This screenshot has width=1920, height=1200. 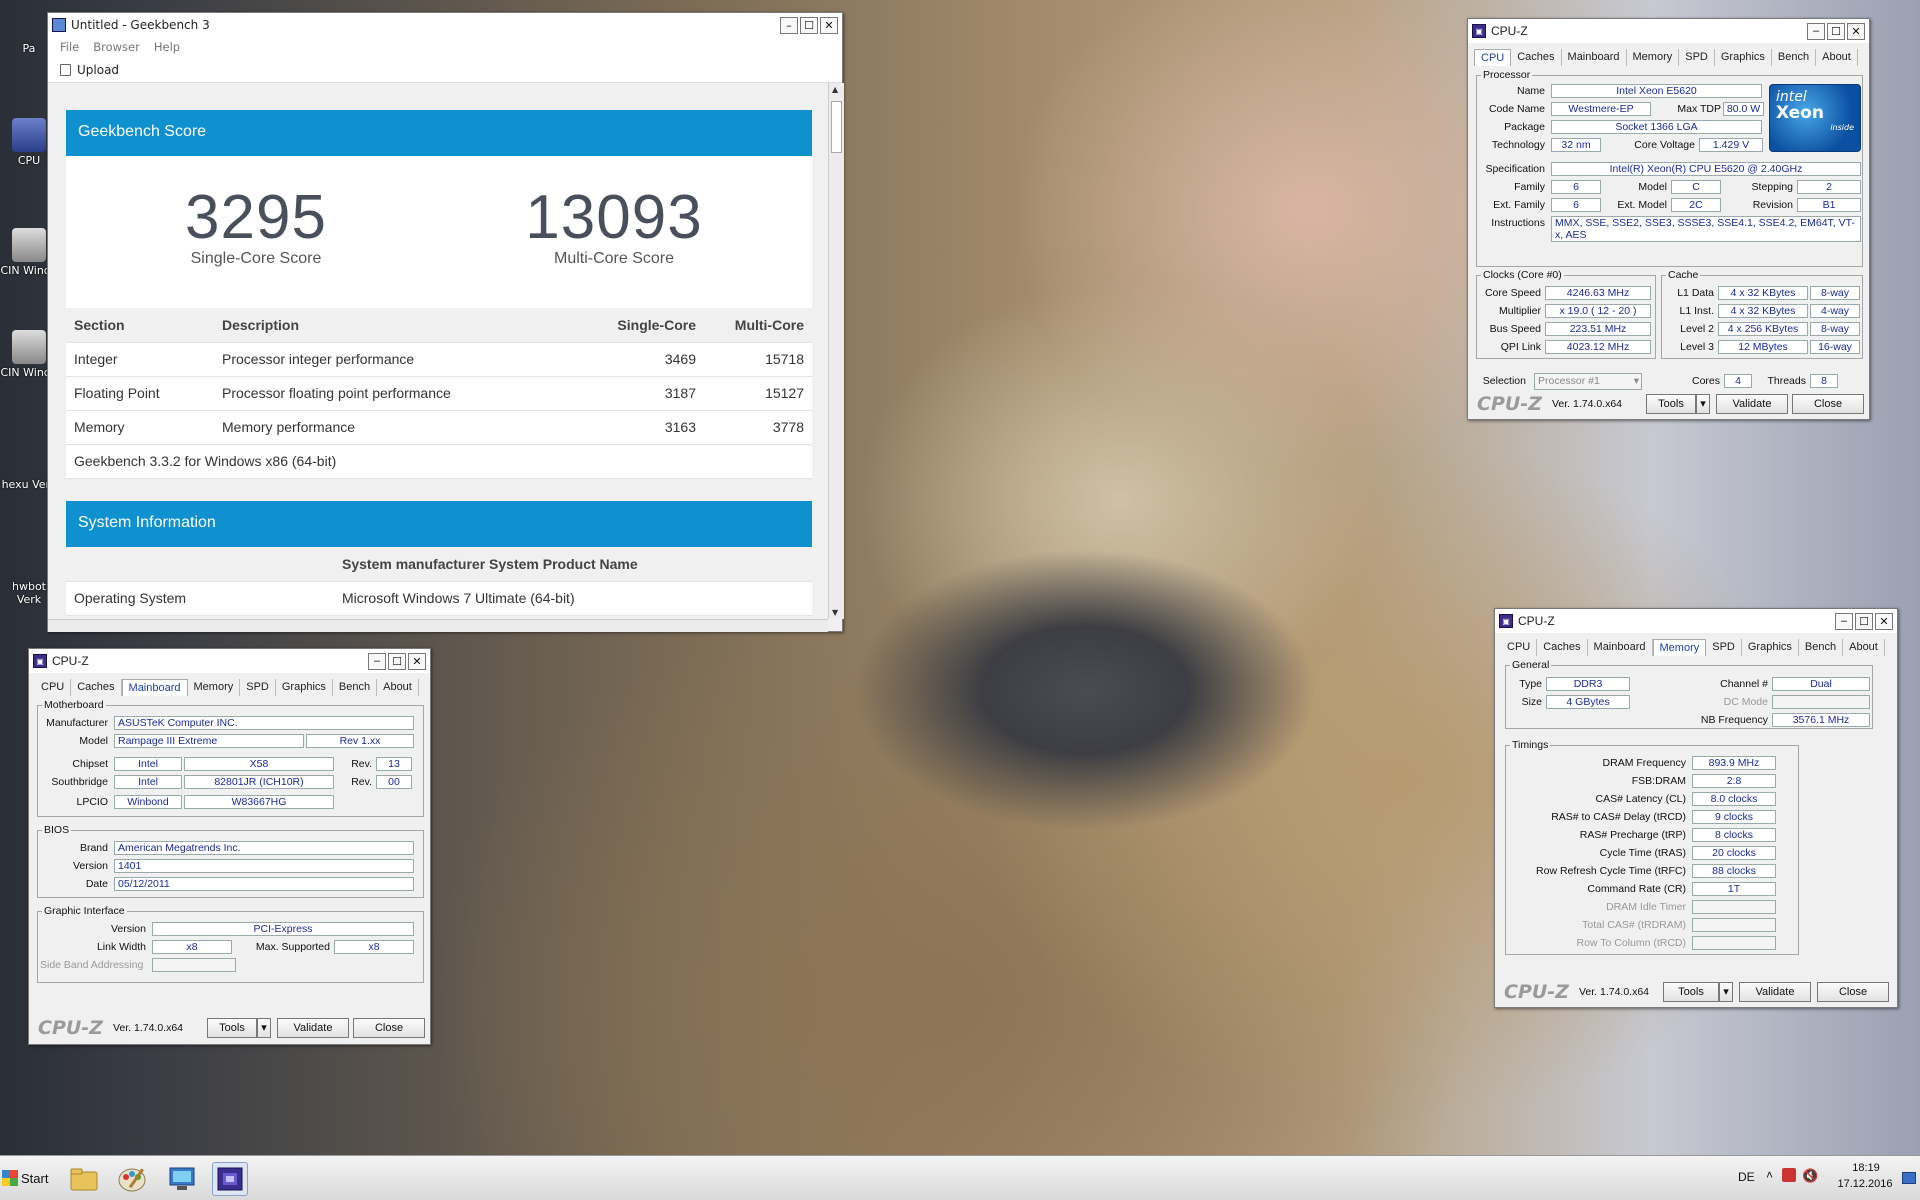 I want to click on cpuz-version: Ver. 1.74.0.x64, so click(x=1587, y=404).